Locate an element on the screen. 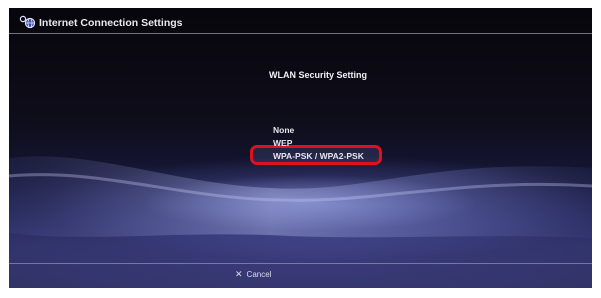  cross-button-icon: ✕ is located at coordinates (239, 273).